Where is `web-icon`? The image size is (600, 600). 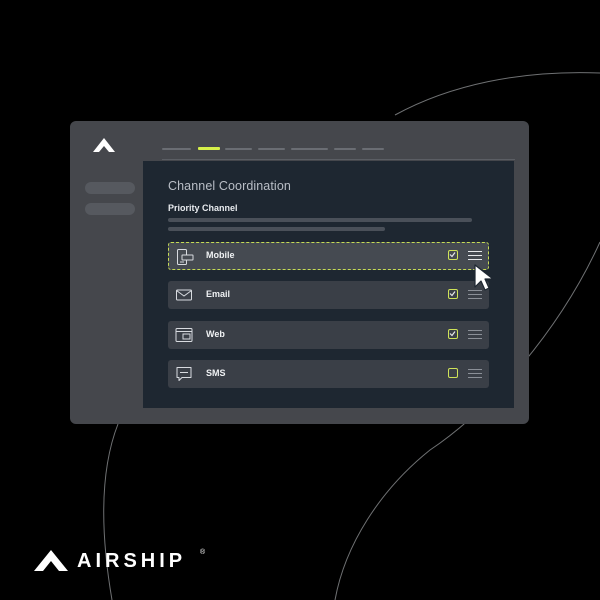
web-icon is located at coordinates (184, 335).